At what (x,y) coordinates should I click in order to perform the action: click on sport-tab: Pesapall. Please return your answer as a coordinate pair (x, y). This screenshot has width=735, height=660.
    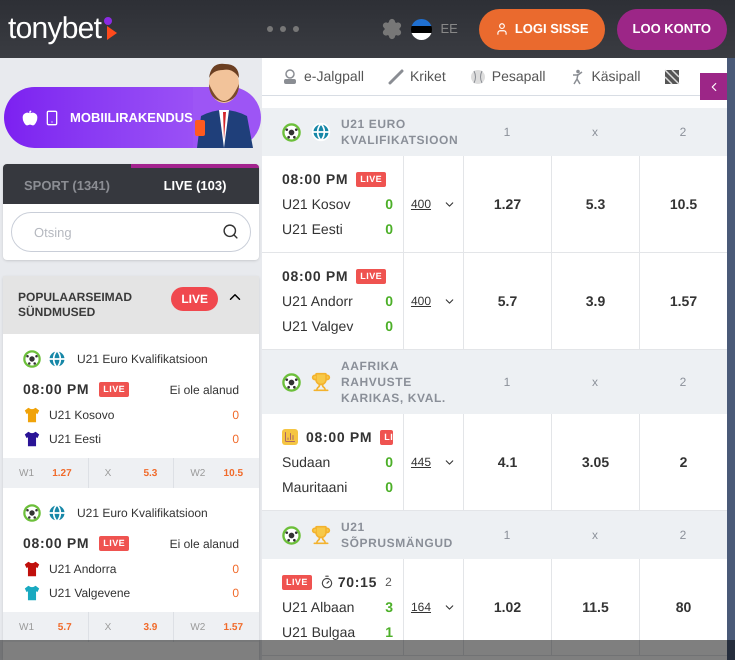
    Looking at the image, I should click on (508, 76).